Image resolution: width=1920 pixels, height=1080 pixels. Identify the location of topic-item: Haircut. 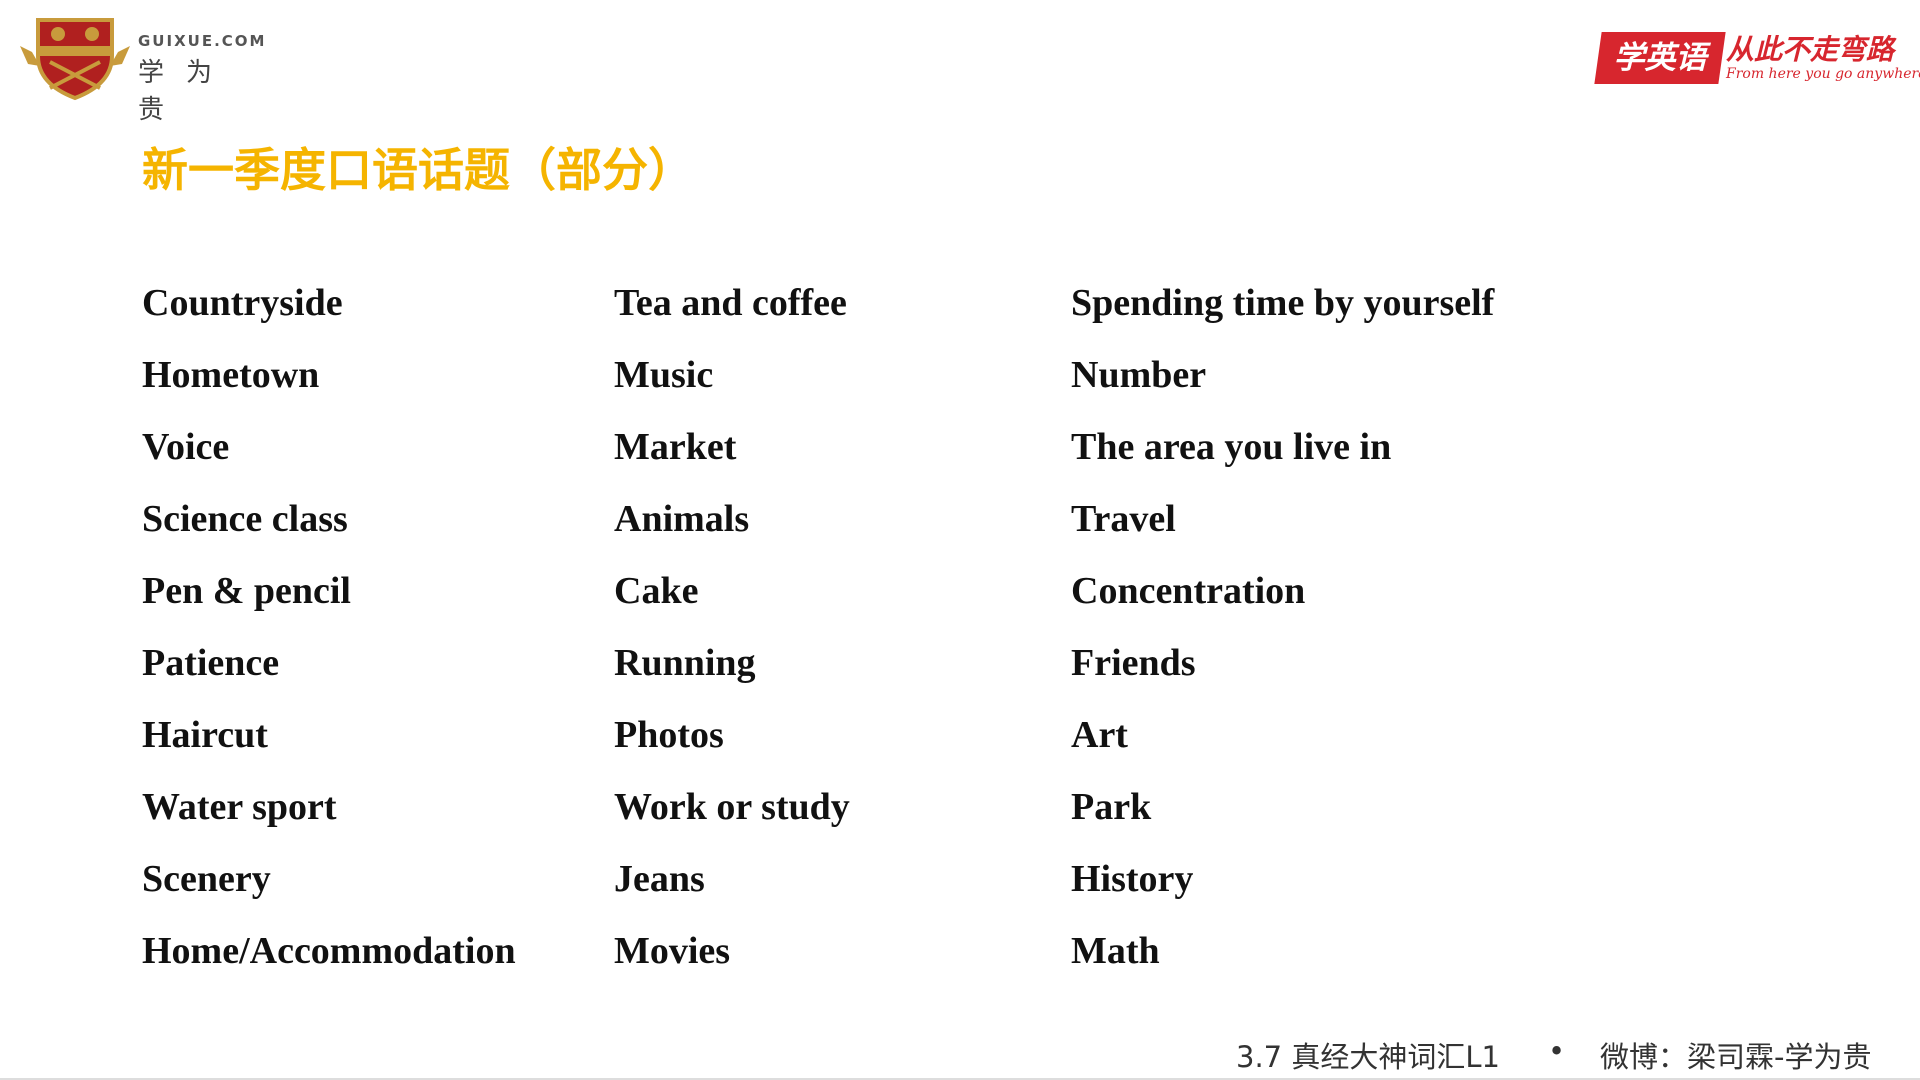
(205, 735).